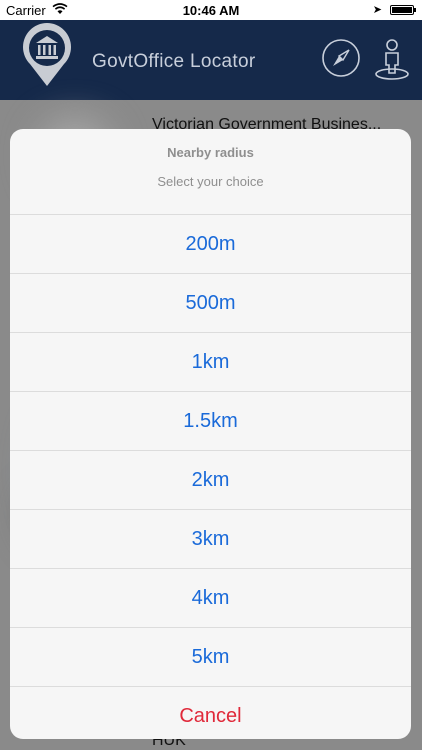  I want to click on compass-icon, so click(341, 58).